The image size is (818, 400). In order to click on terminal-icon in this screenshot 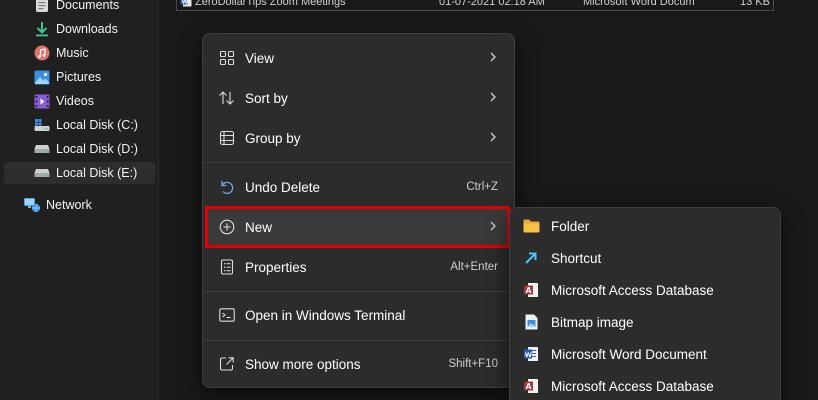, I will do `click(227, 315)`.